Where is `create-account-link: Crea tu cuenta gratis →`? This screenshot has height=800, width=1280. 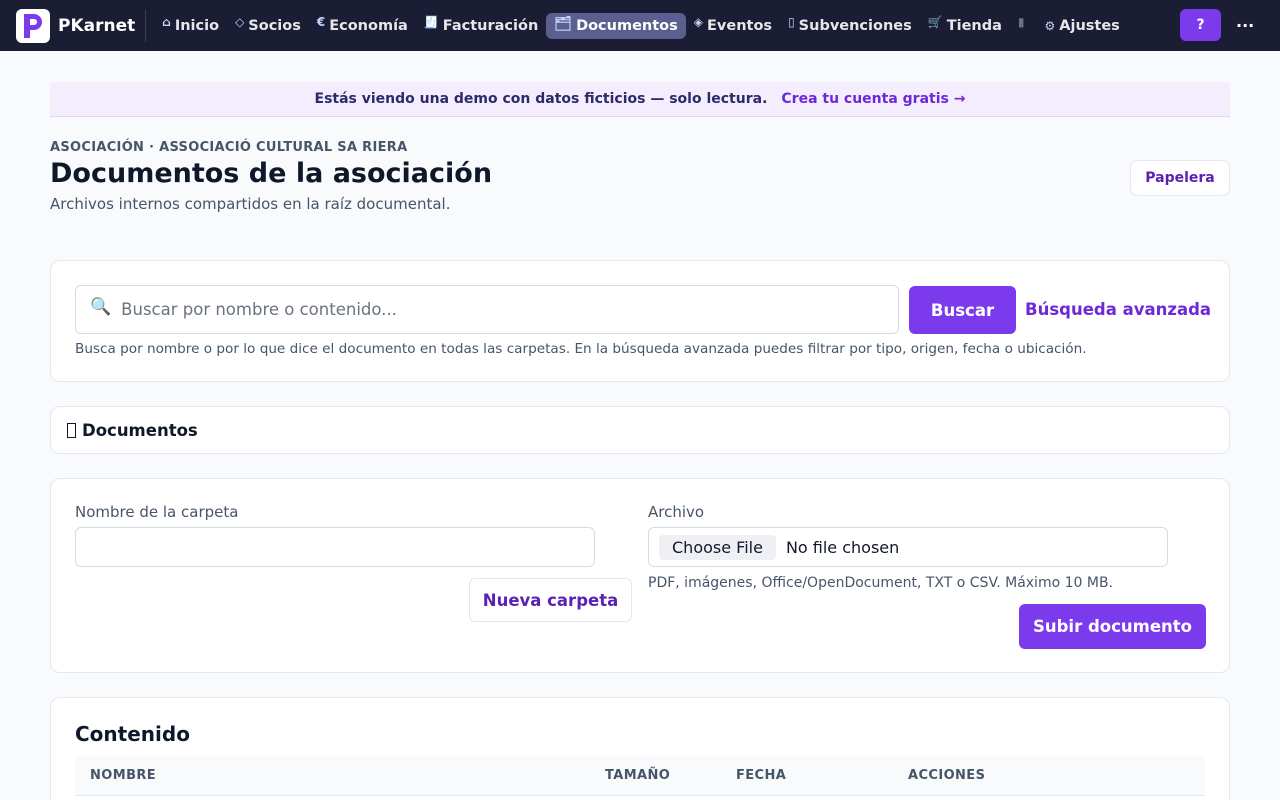
create-account-link: Crea tu cuenta gratis → is located at coordinates (873, 99).